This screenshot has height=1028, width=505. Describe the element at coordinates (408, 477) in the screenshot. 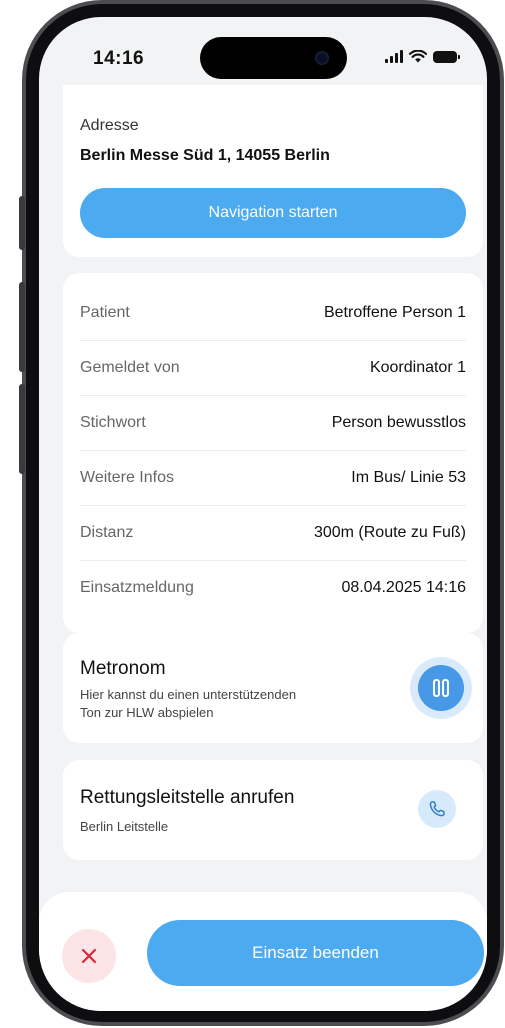

I see `detail-value: Im Bus/ Linie 53` at that location.